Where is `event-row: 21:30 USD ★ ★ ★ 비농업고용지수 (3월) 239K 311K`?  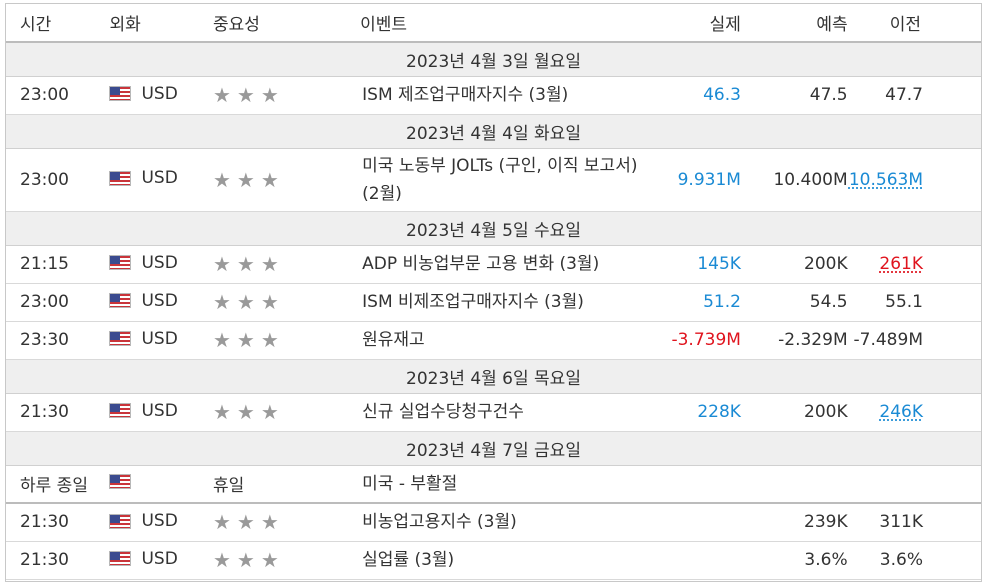
event-row: 21:30 USD ★ ★ ★ 비농업고용지수 (3월) 239K 311K is located at coordinates (493, 522).